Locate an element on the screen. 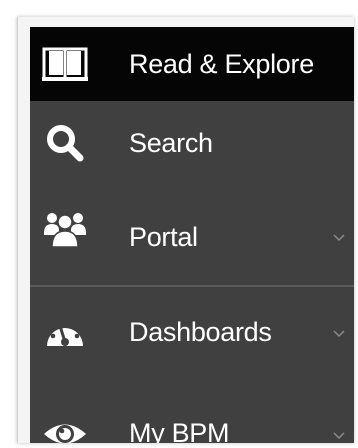 This screenshot has width=358, height=448. search-icon is located at coordinates (65, 143).